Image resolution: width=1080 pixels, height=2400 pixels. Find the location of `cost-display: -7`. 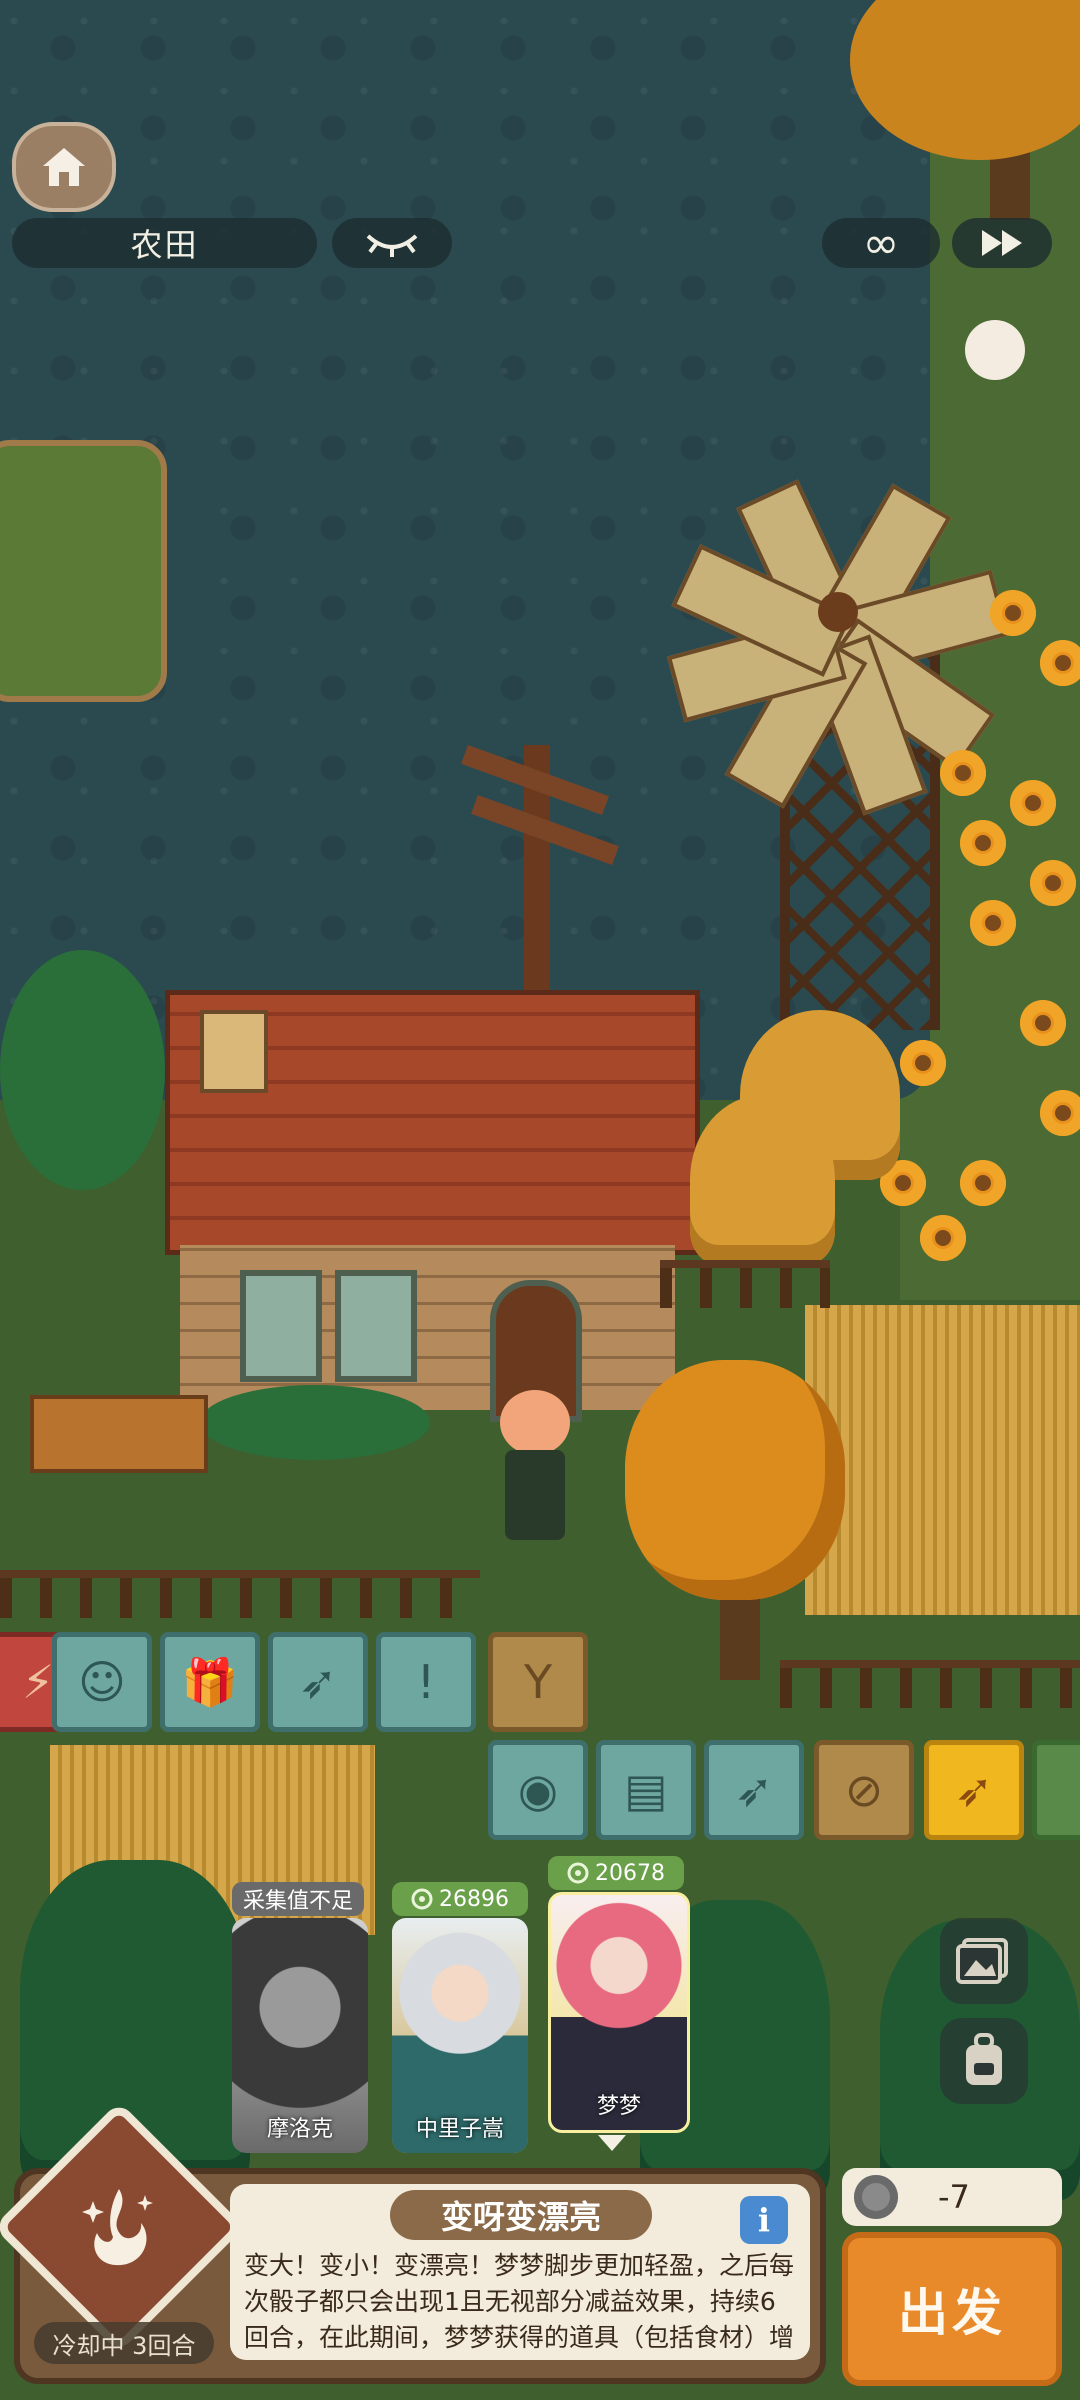

cost-display: -7 is located at coordinates (952, 2197).